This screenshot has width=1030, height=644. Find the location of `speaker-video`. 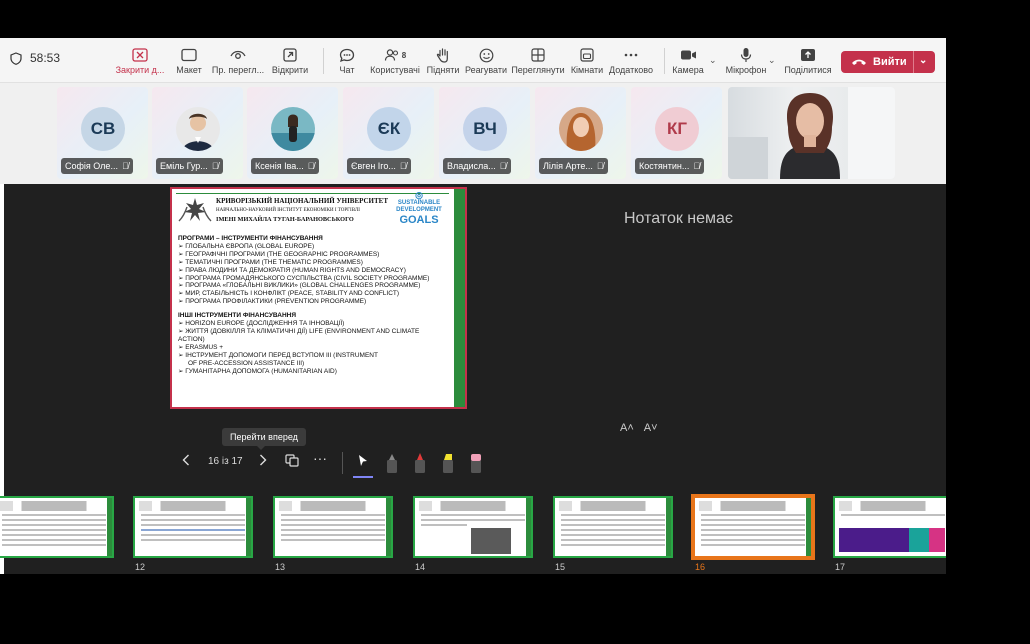

speaker-video is located at coordinates (811, 133).